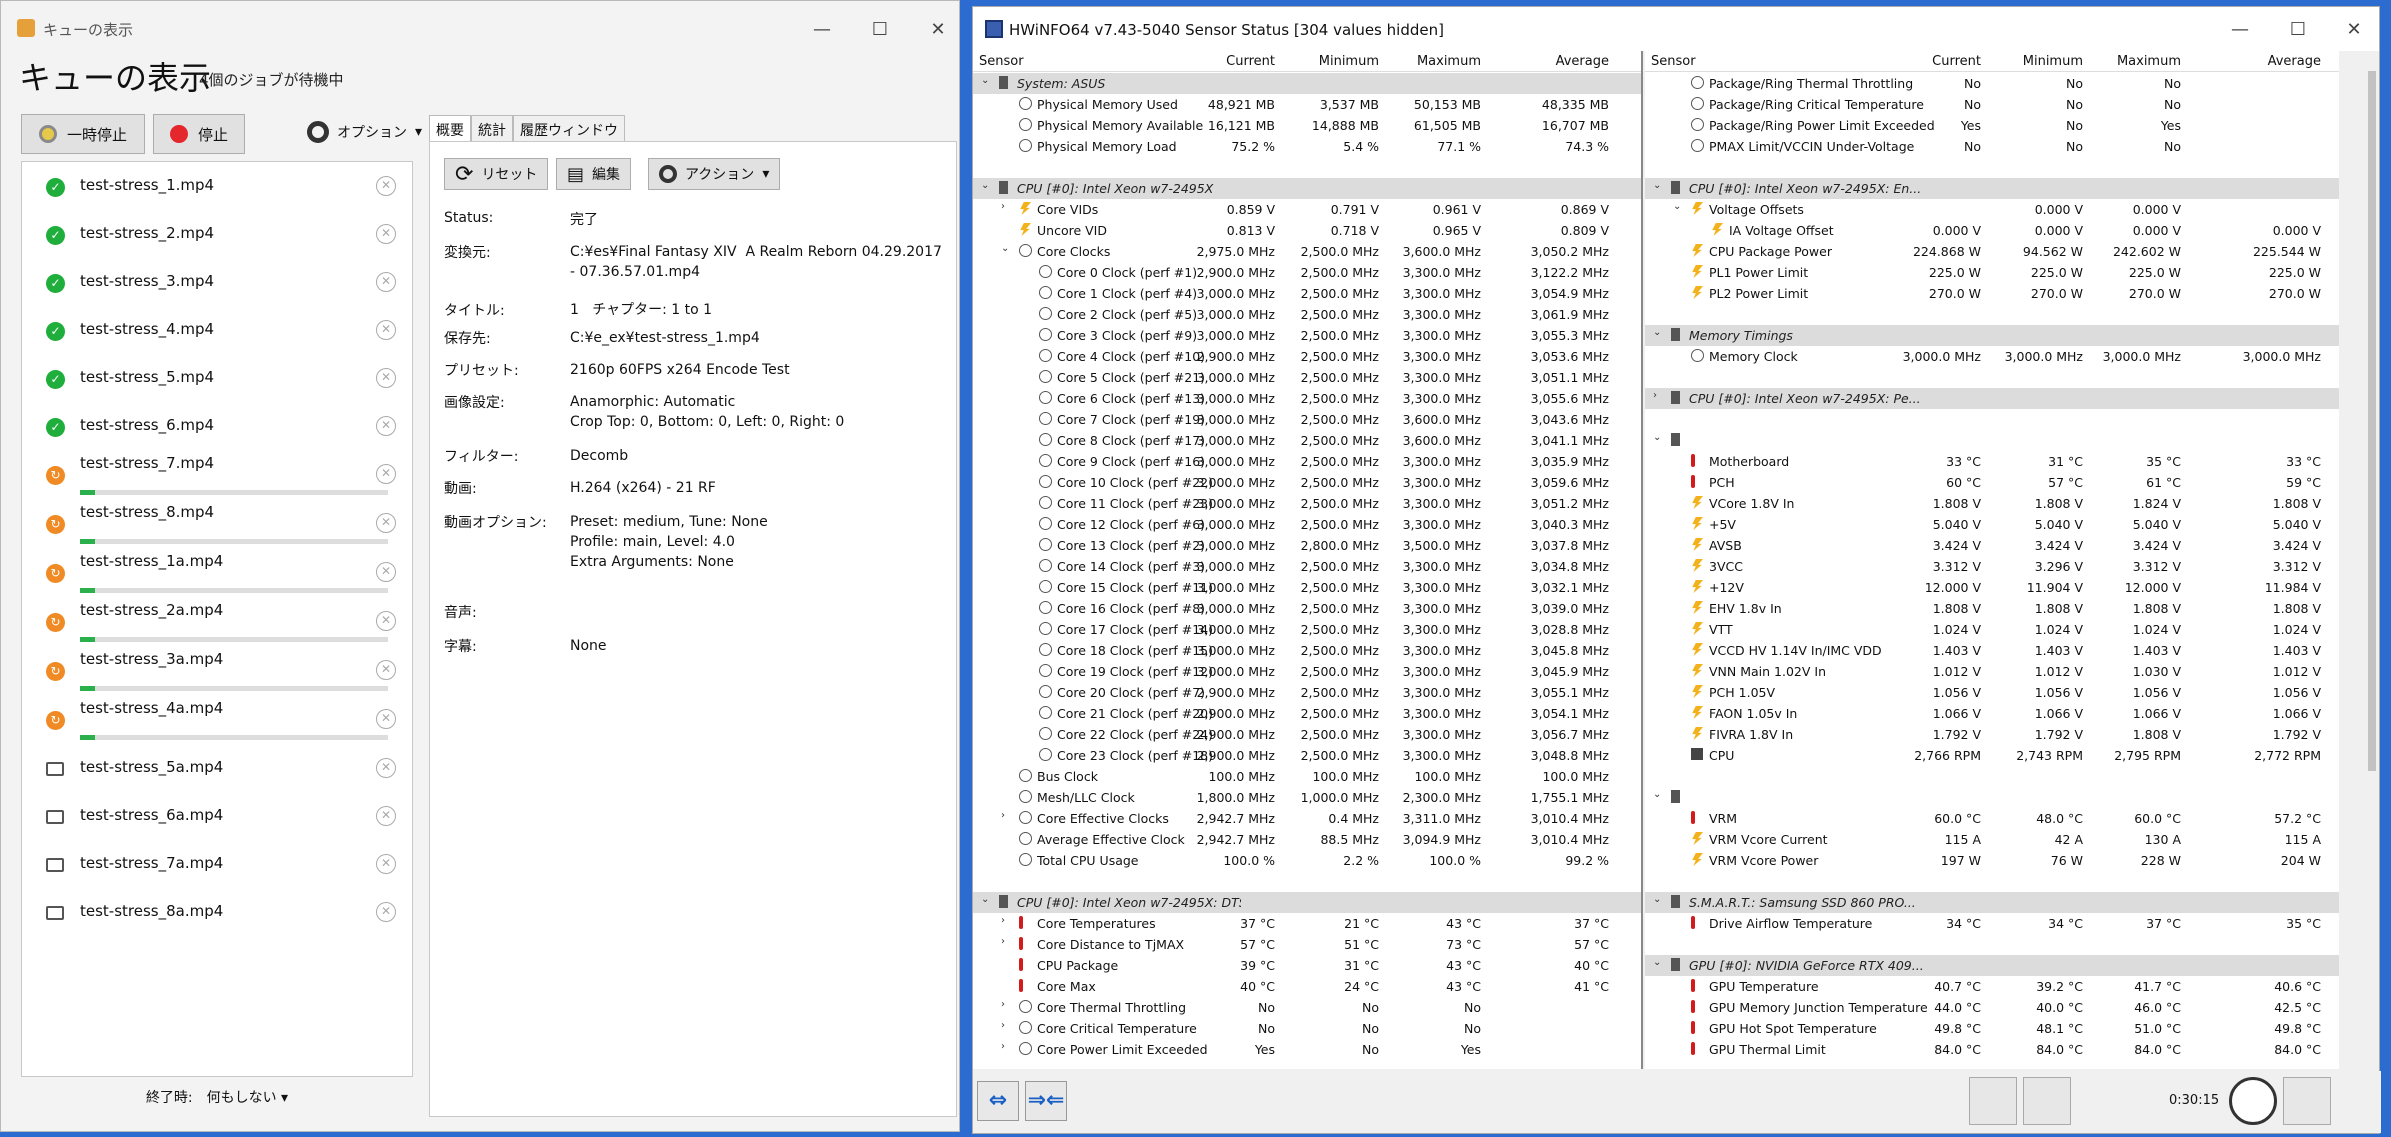 The height and width of the screenshot is (1137, 2391). What do you see at coordinates (1307, 902) in the screenshot?
I see `sensor-group: ⌄ CPU [#0]: Intel Xeon w7-2495X: DTS` at bounding box center [1307, 902].